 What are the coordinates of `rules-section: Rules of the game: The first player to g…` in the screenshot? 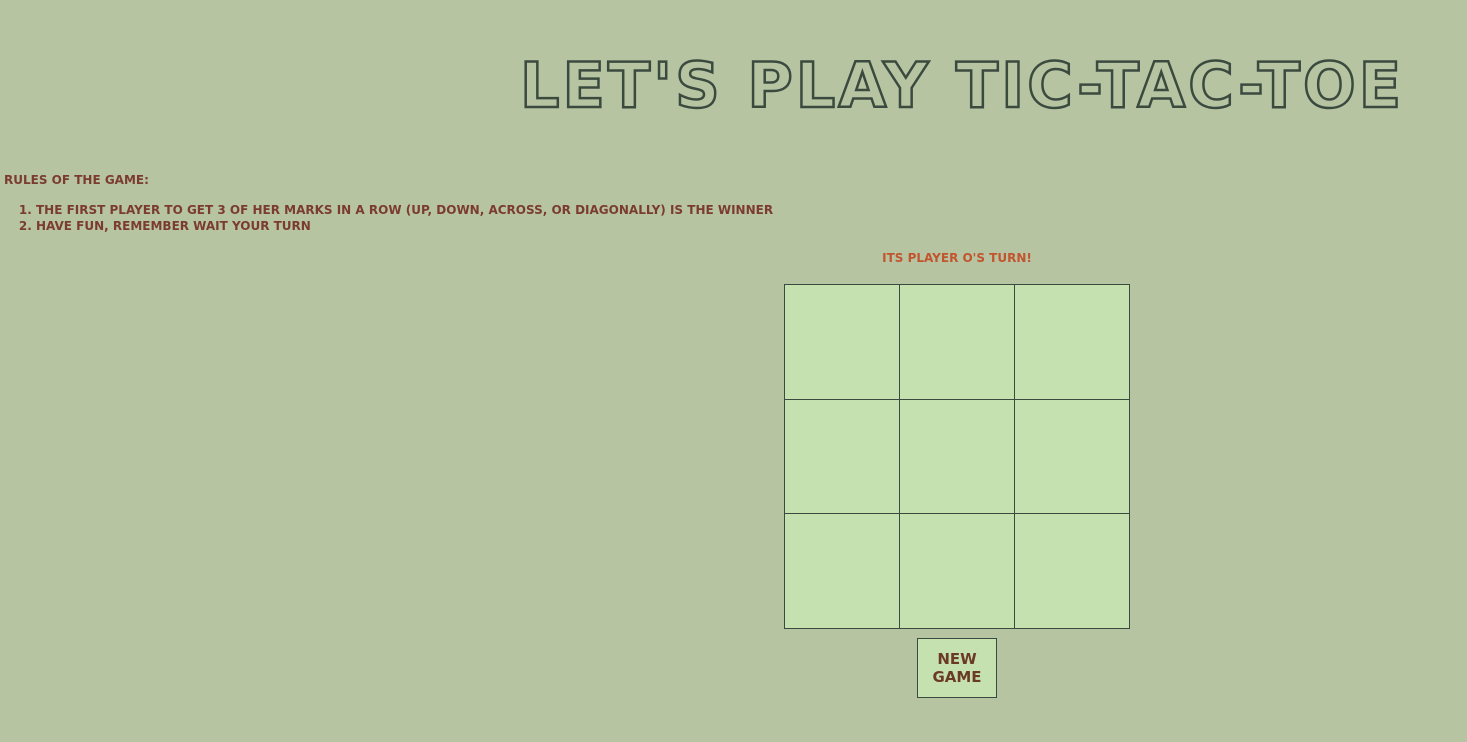 It's located at (388, 203).